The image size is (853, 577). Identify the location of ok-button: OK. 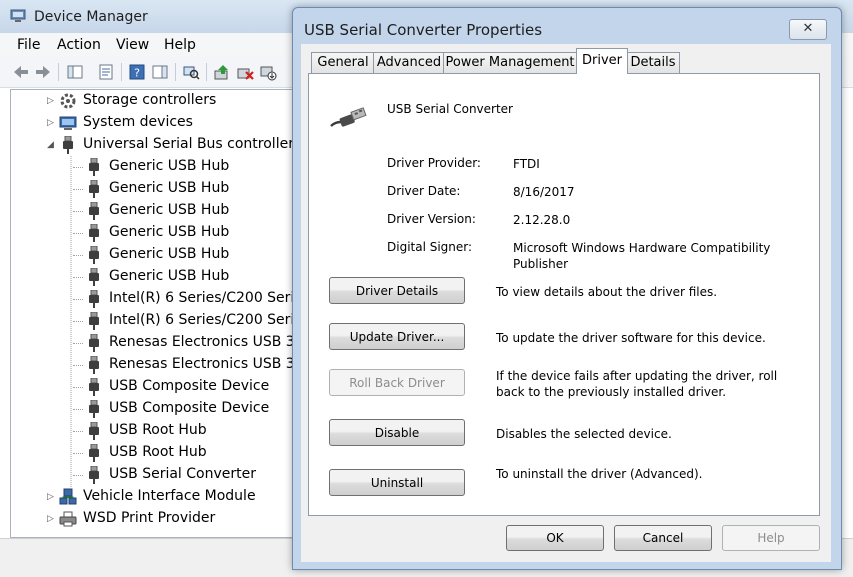
(555, 538).